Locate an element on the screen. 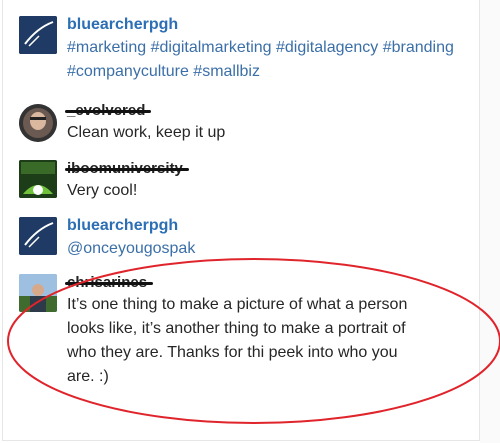 The image size is (500, 443). iboom-logo-icon is located at coordinates (38, 179).